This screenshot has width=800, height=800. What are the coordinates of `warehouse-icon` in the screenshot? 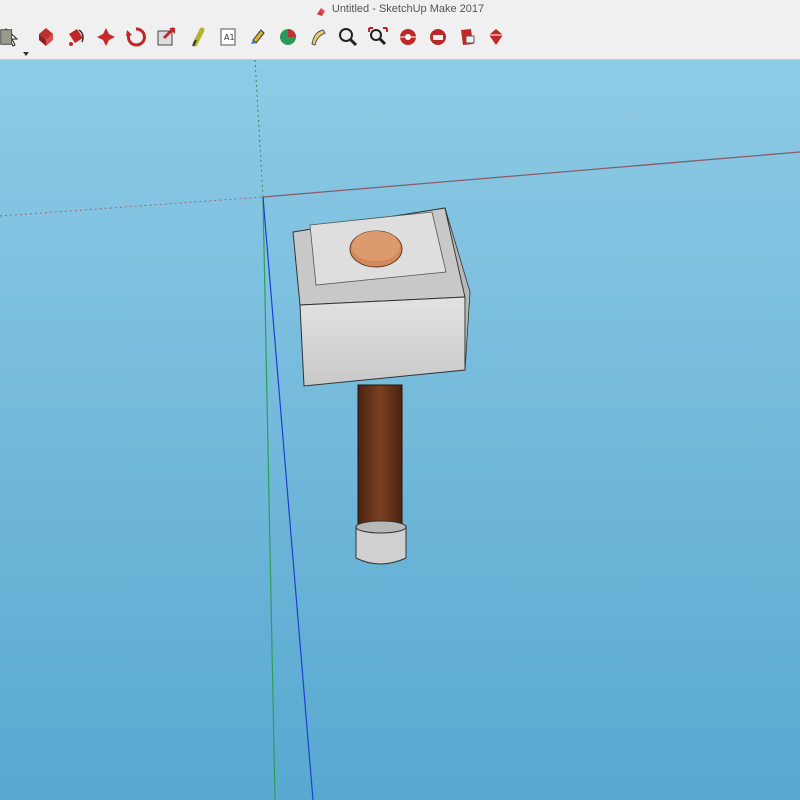 It's located at (6, 37).